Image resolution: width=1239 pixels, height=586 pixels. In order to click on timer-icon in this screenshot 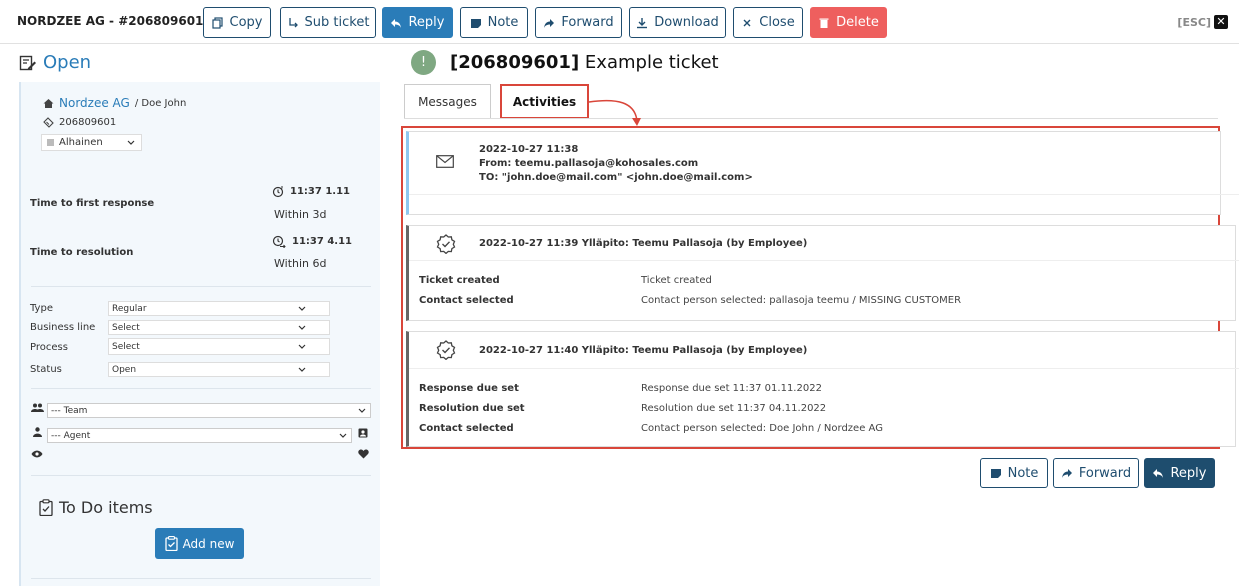, I will do `click(278, 192)`.